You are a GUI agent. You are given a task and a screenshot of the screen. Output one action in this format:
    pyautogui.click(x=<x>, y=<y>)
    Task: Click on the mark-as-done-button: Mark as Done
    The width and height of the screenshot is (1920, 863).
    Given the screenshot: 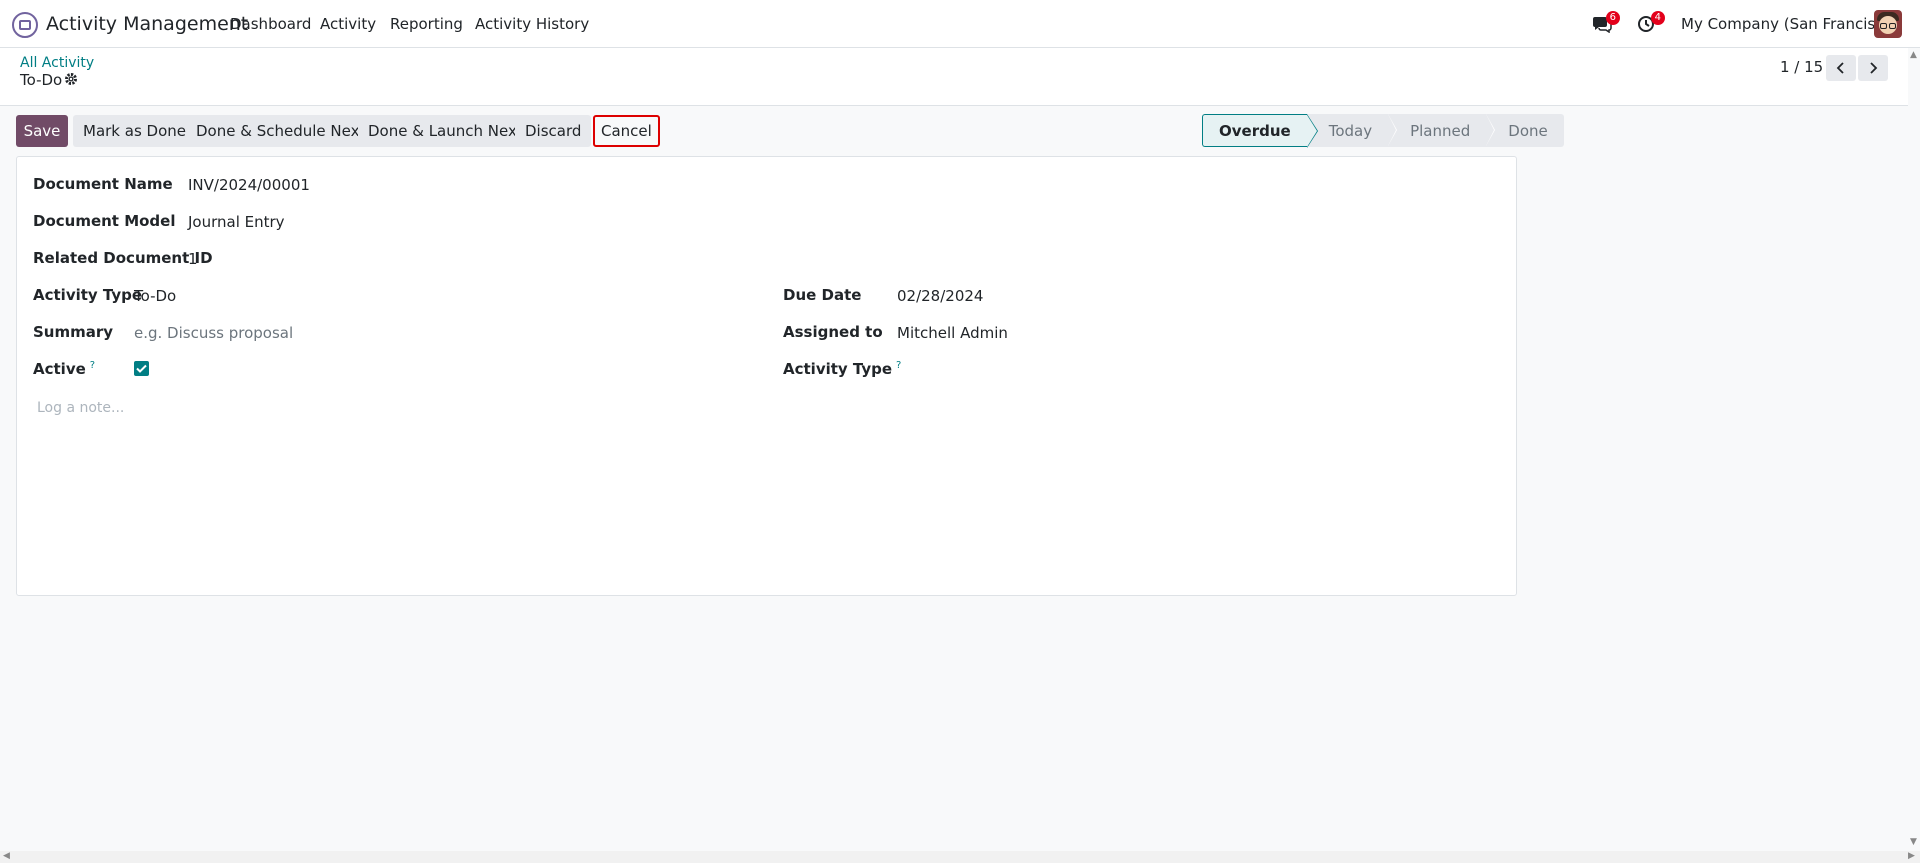 What is the action you would take?
    pyautogui.click(x=134, y=131)
    